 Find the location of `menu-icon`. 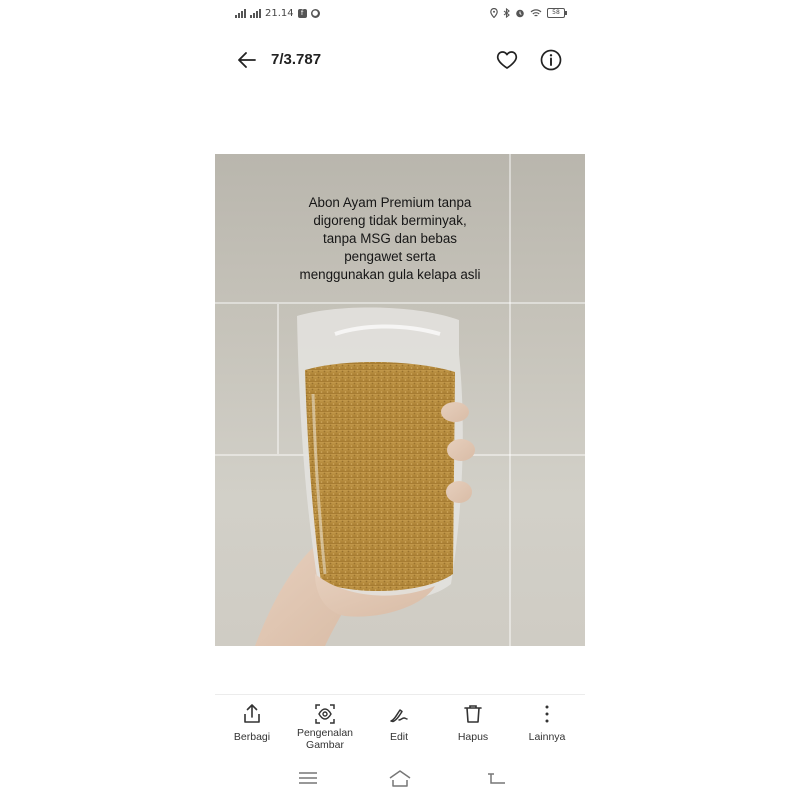

menu-icon is located at coordinates (308, 778).